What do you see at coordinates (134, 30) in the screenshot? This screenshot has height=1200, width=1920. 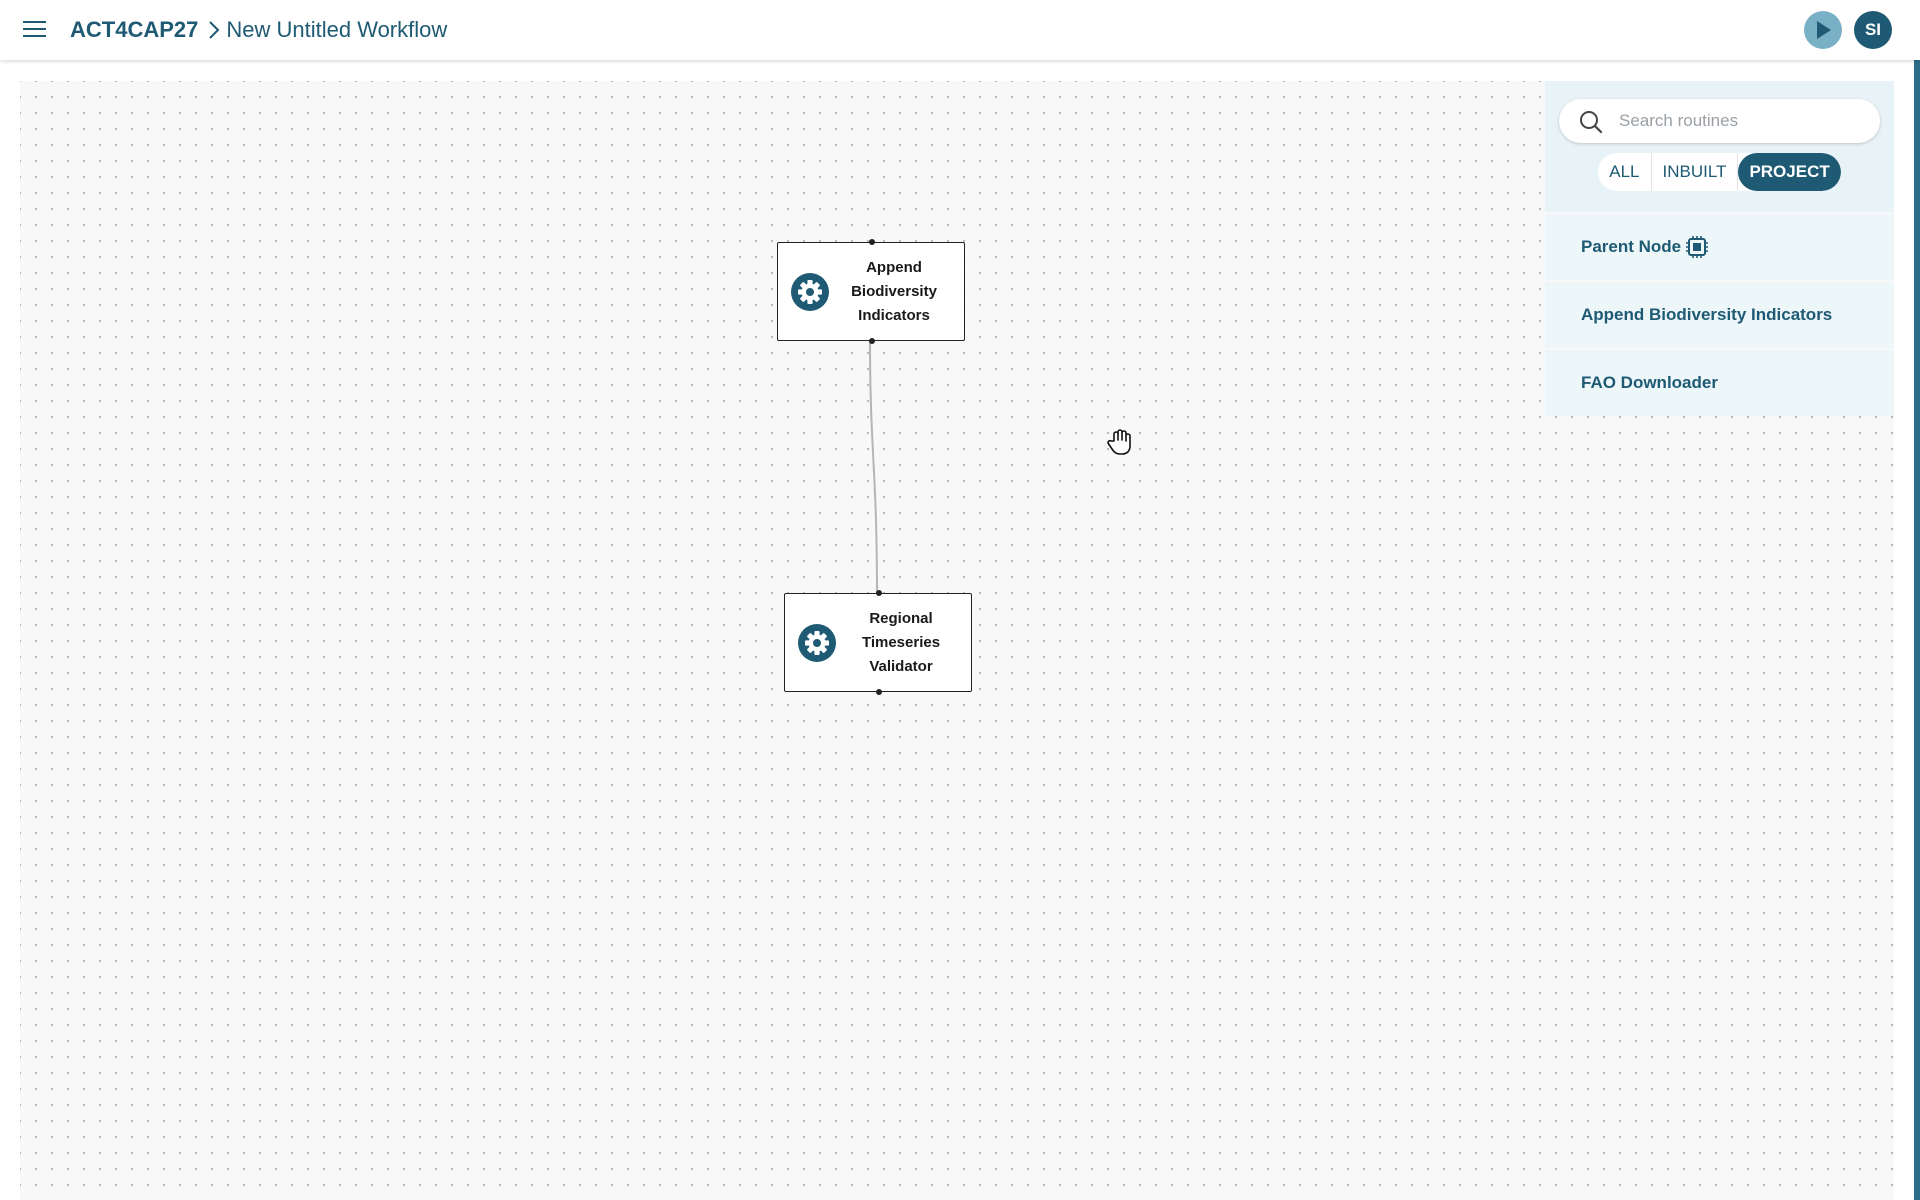 I see `breadcrumb-project: ACT4CAP27` at bounding box center [134, 30].